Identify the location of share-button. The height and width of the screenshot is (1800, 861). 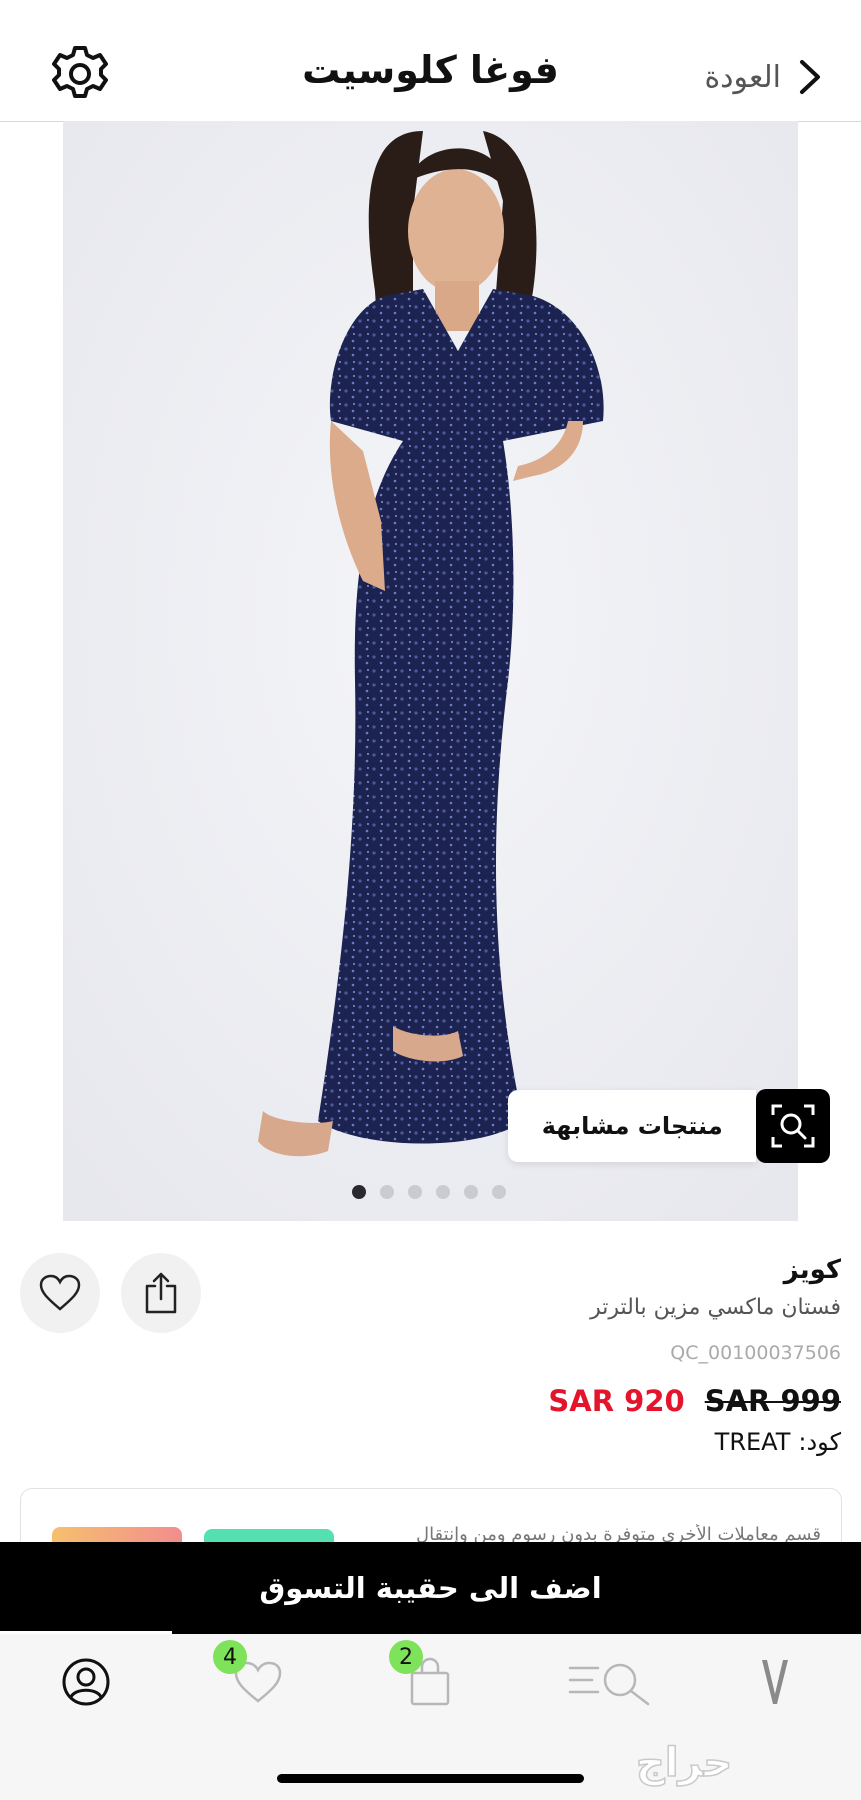
(161, 1293).